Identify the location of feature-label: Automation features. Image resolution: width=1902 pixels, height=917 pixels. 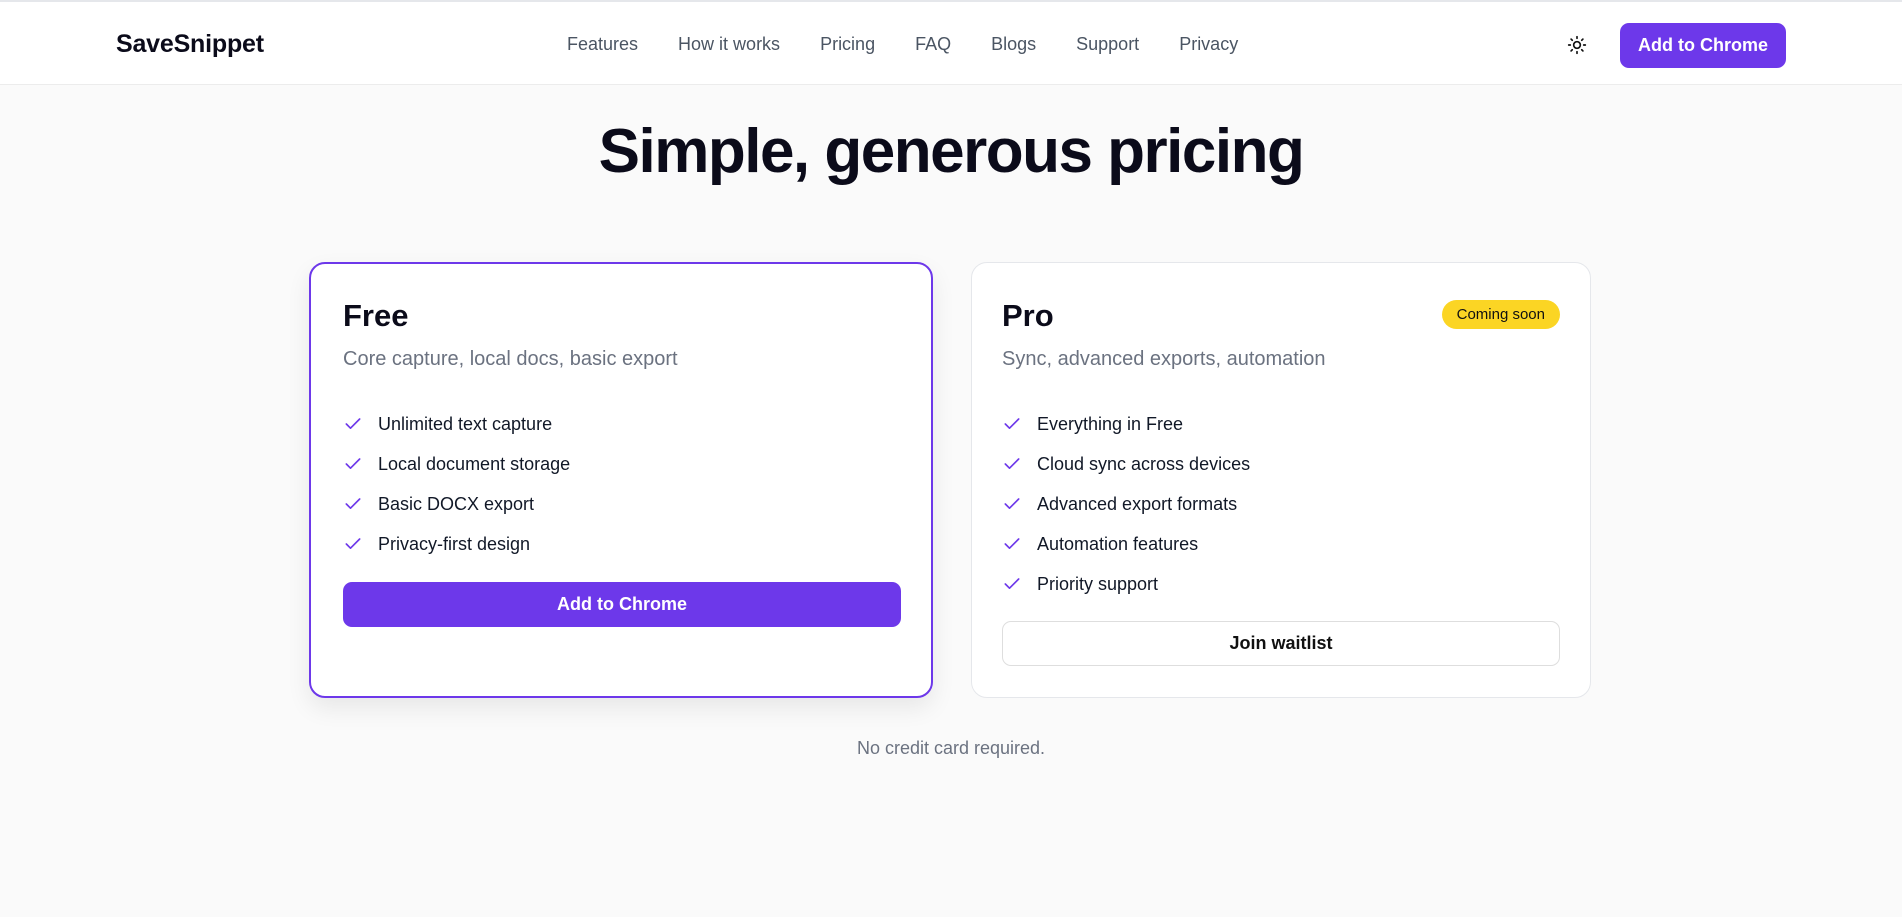
(1118, 543).